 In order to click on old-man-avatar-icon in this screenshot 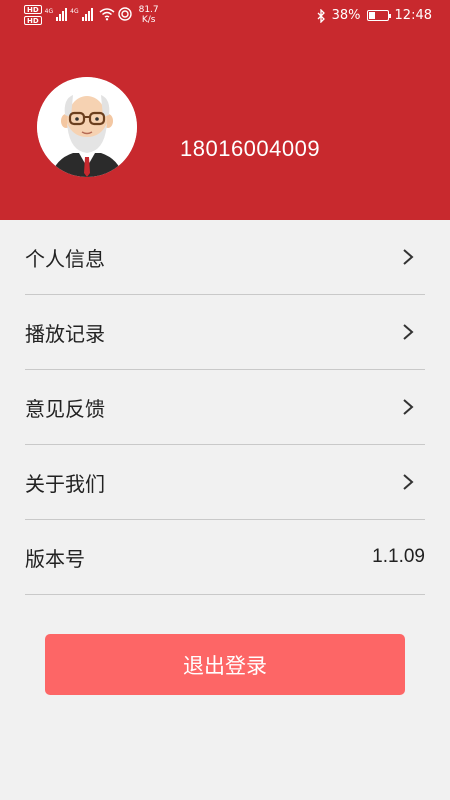, I will do `click(87, 127)`.